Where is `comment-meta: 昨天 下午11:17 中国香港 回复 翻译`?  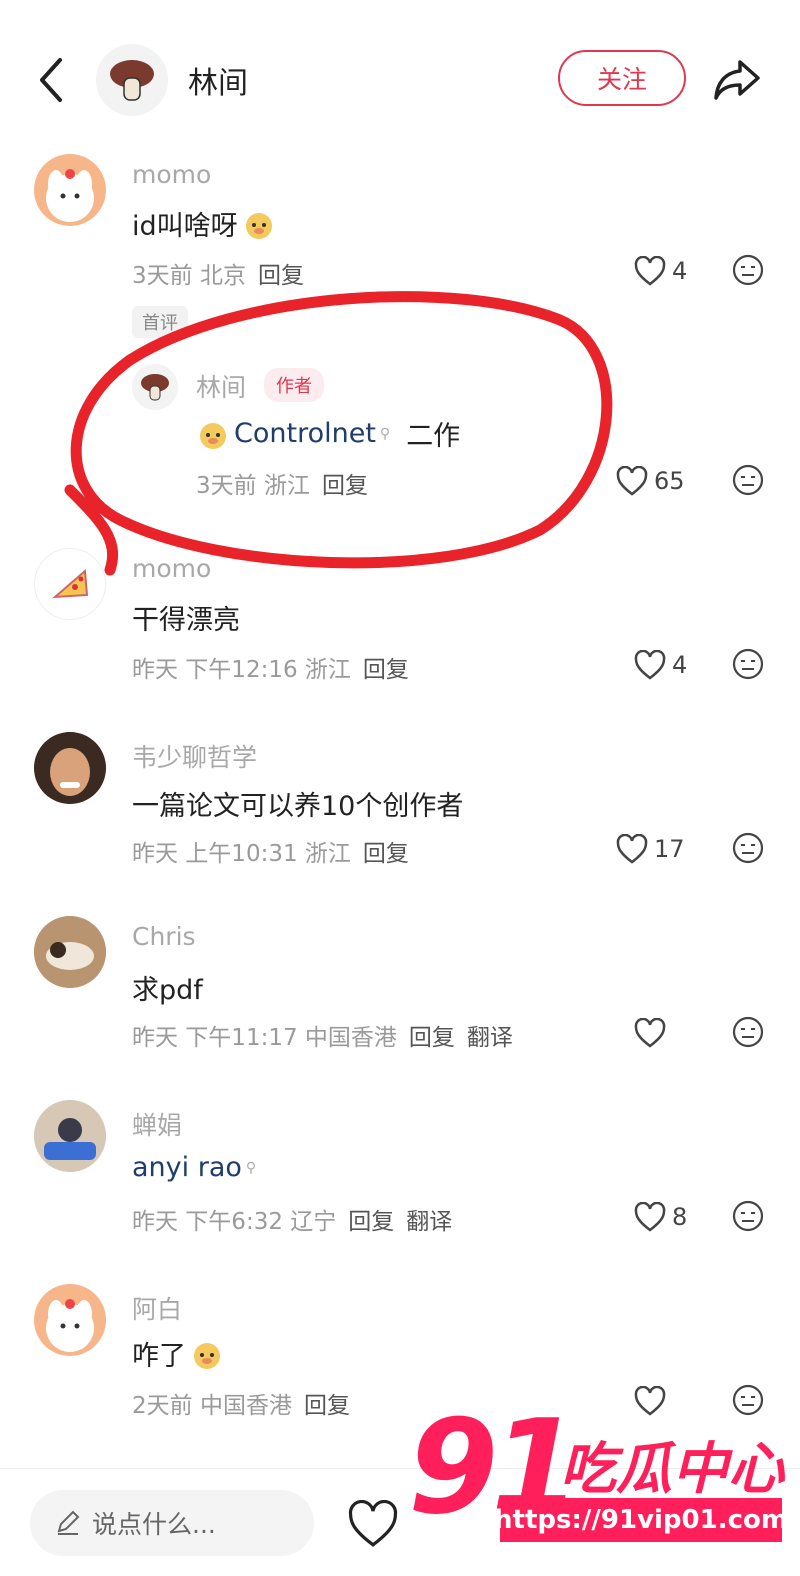 comment-meta: 昨天 下午11:17 中国香港 回复 翻译 is located at coordinates (322, 1038).